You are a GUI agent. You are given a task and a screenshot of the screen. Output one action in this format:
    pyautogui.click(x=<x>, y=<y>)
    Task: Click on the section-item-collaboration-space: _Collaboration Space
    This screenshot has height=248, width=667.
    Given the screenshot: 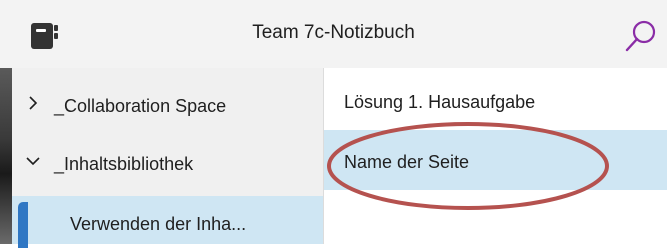 What is the action you would take?
    pyautogui.click(x=167, y=106)
    